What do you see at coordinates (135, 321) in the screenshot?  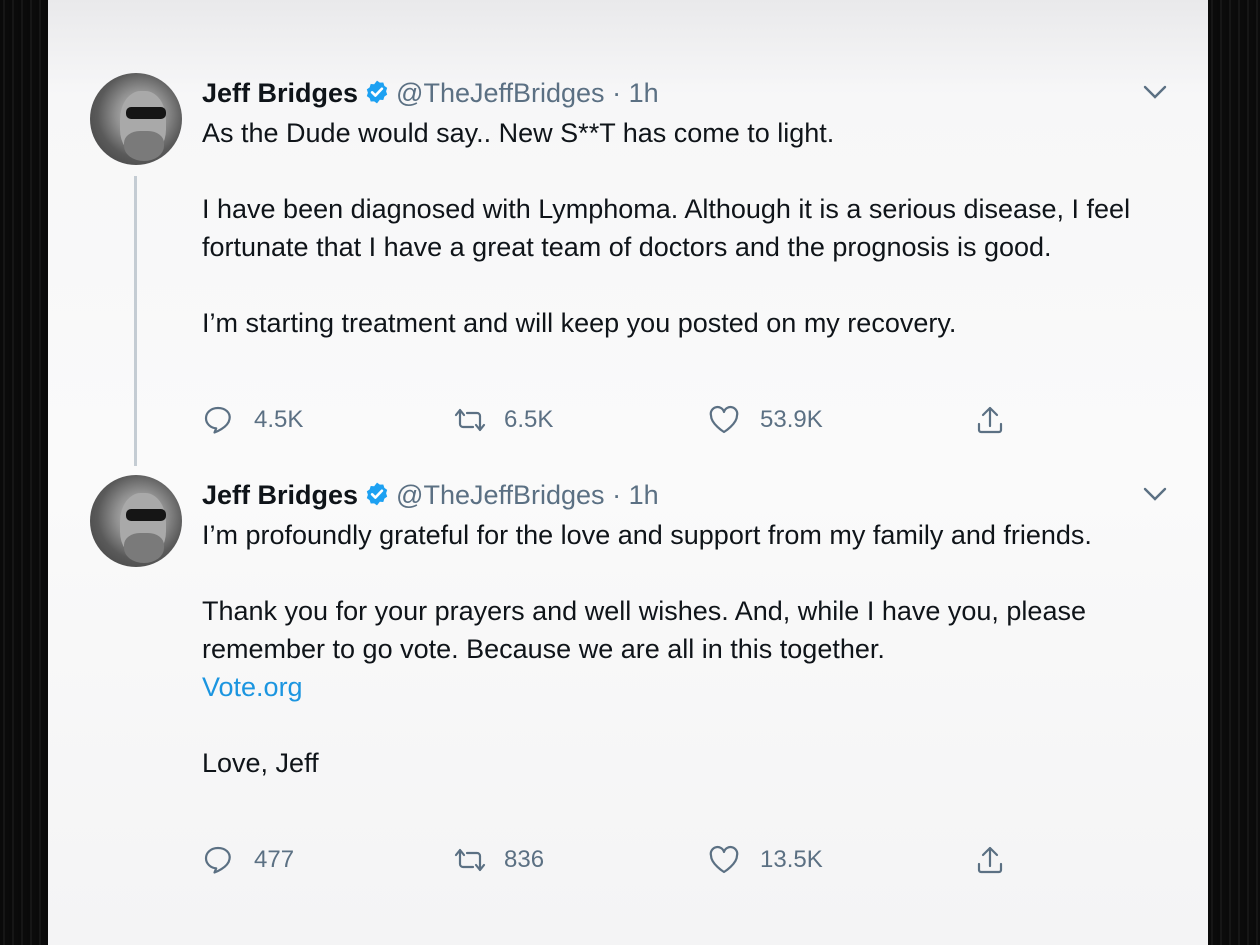 I see `thread-connector` at bounding box center [135, 321].